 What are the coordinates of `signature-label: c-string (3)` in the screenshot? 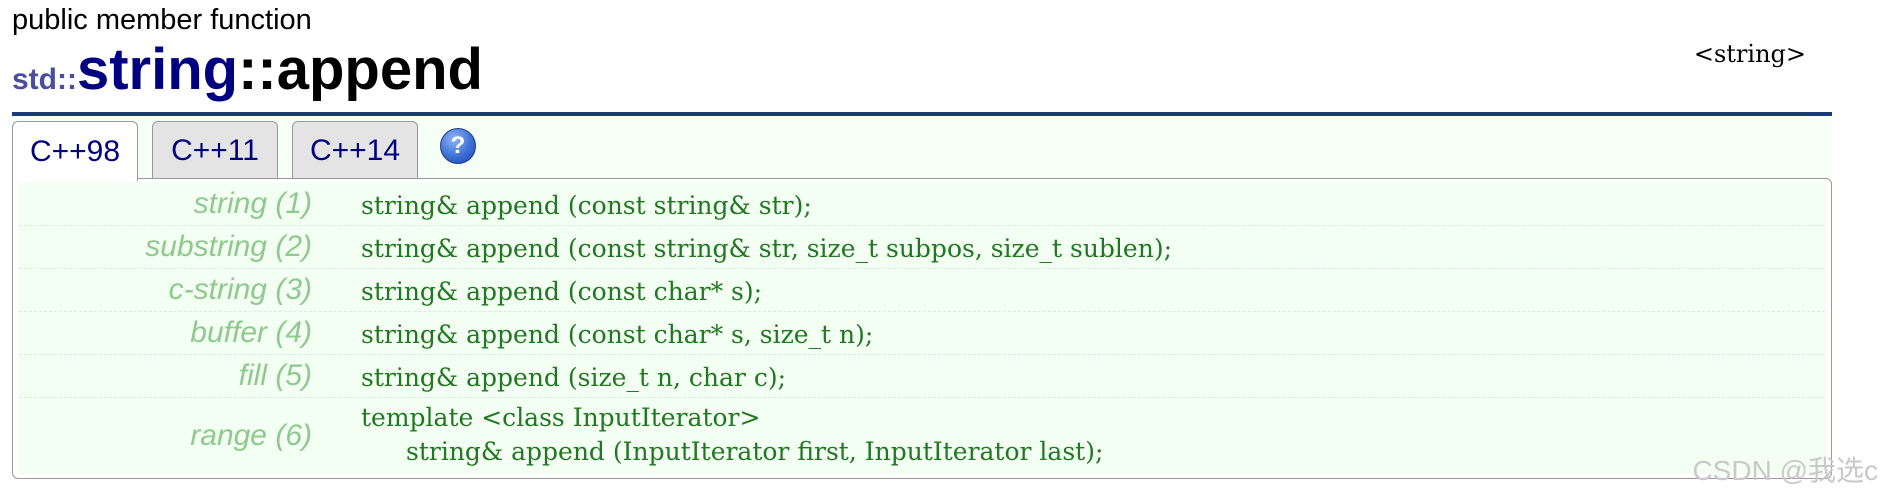 It's located at (240, 289).